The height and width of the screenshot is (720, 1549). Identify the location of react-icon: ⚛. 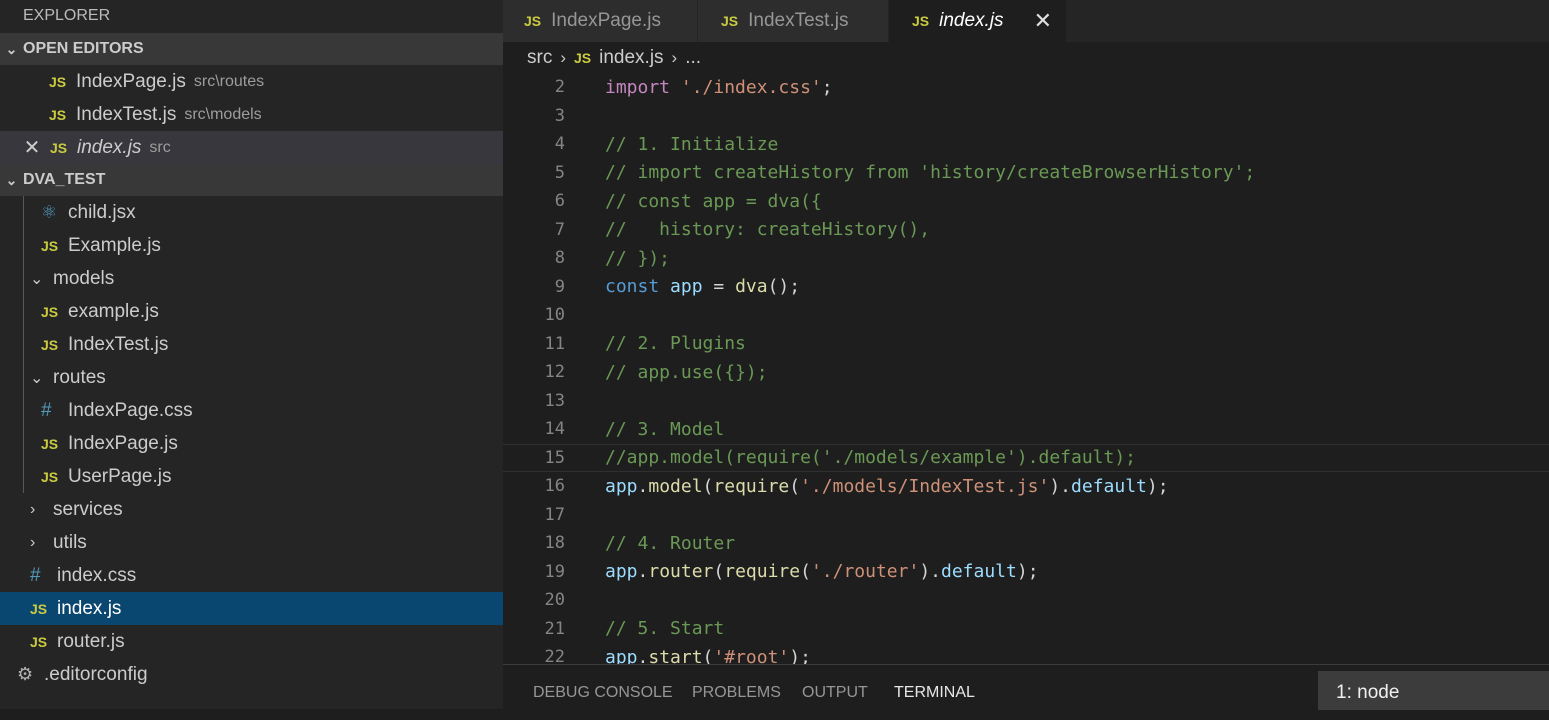
(49, 212).